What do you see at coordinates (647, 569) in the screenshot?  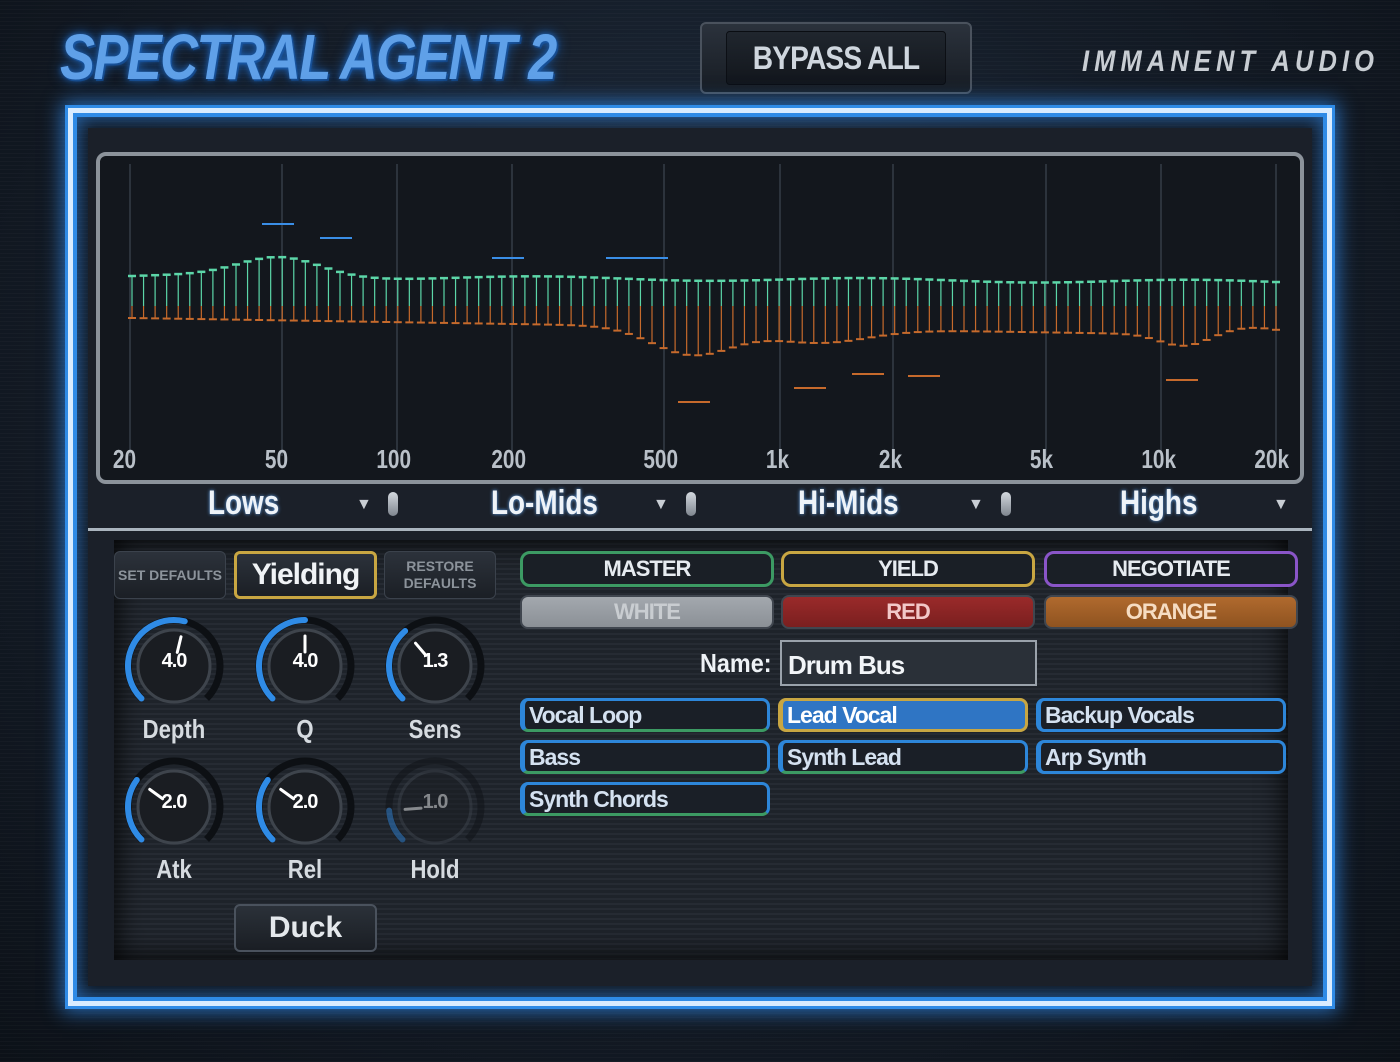 I see `master-button: MASTER` at bounding box center [647, 569].